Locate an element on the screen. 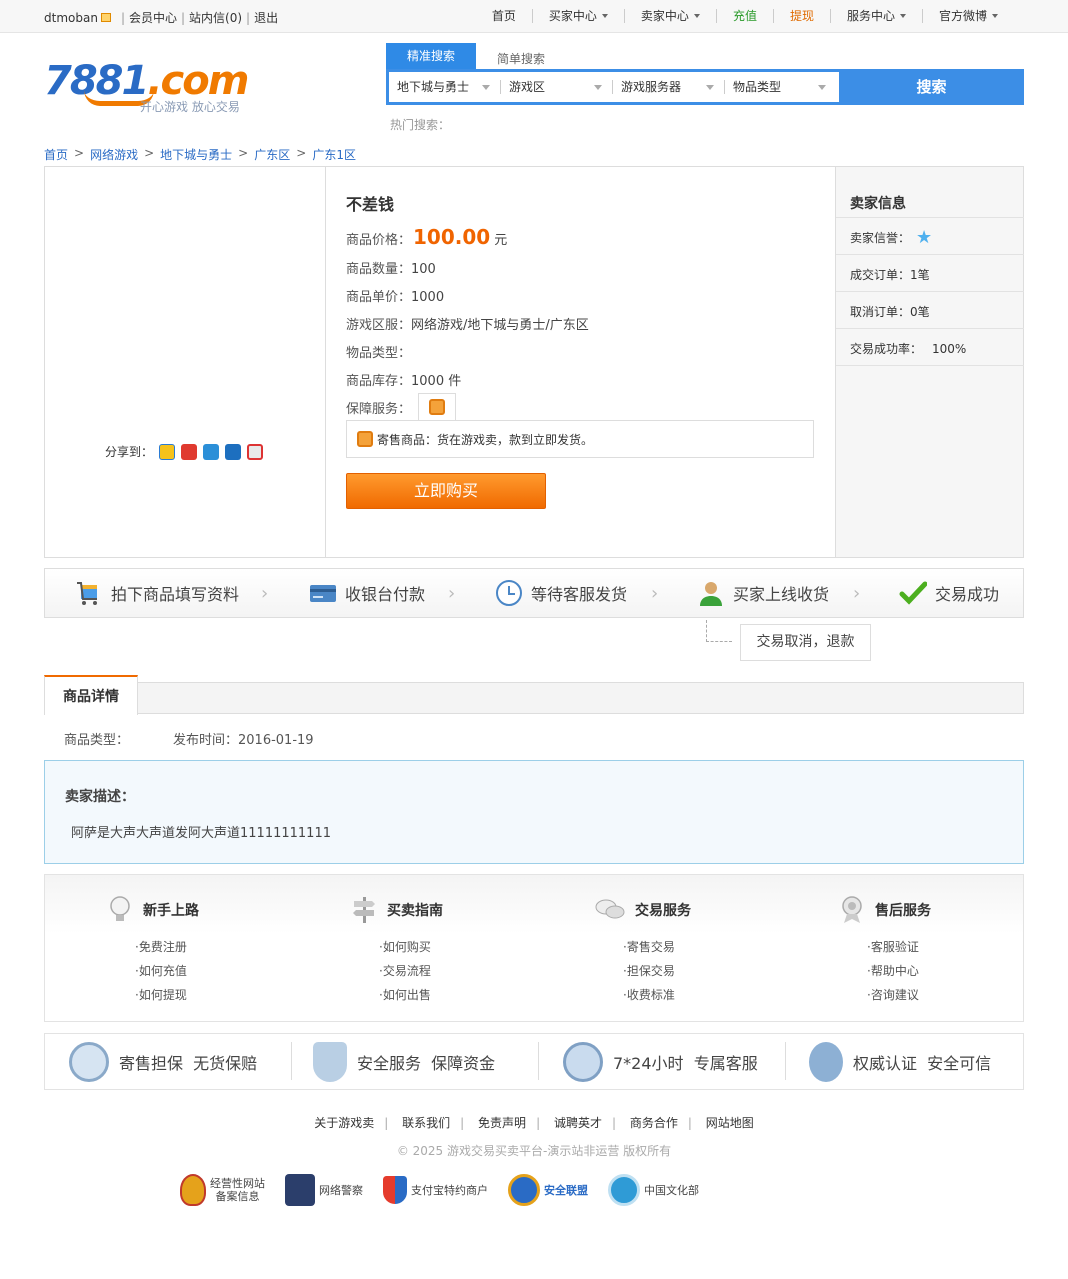 This screenshot has width=1068, height=1279. nav-recharge: 充值 is located at coordinates (744, 16).